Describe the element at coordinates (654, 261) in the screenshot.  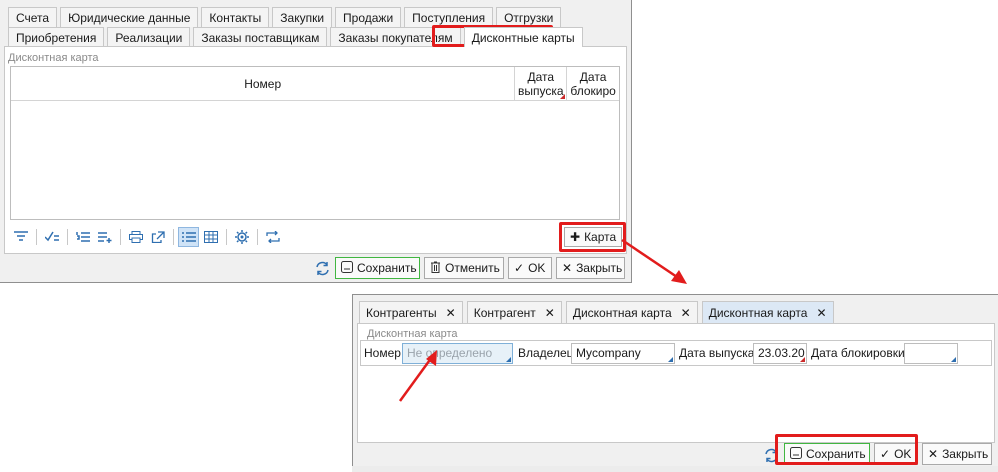
I see `arrow-to-form-icon` at that location.